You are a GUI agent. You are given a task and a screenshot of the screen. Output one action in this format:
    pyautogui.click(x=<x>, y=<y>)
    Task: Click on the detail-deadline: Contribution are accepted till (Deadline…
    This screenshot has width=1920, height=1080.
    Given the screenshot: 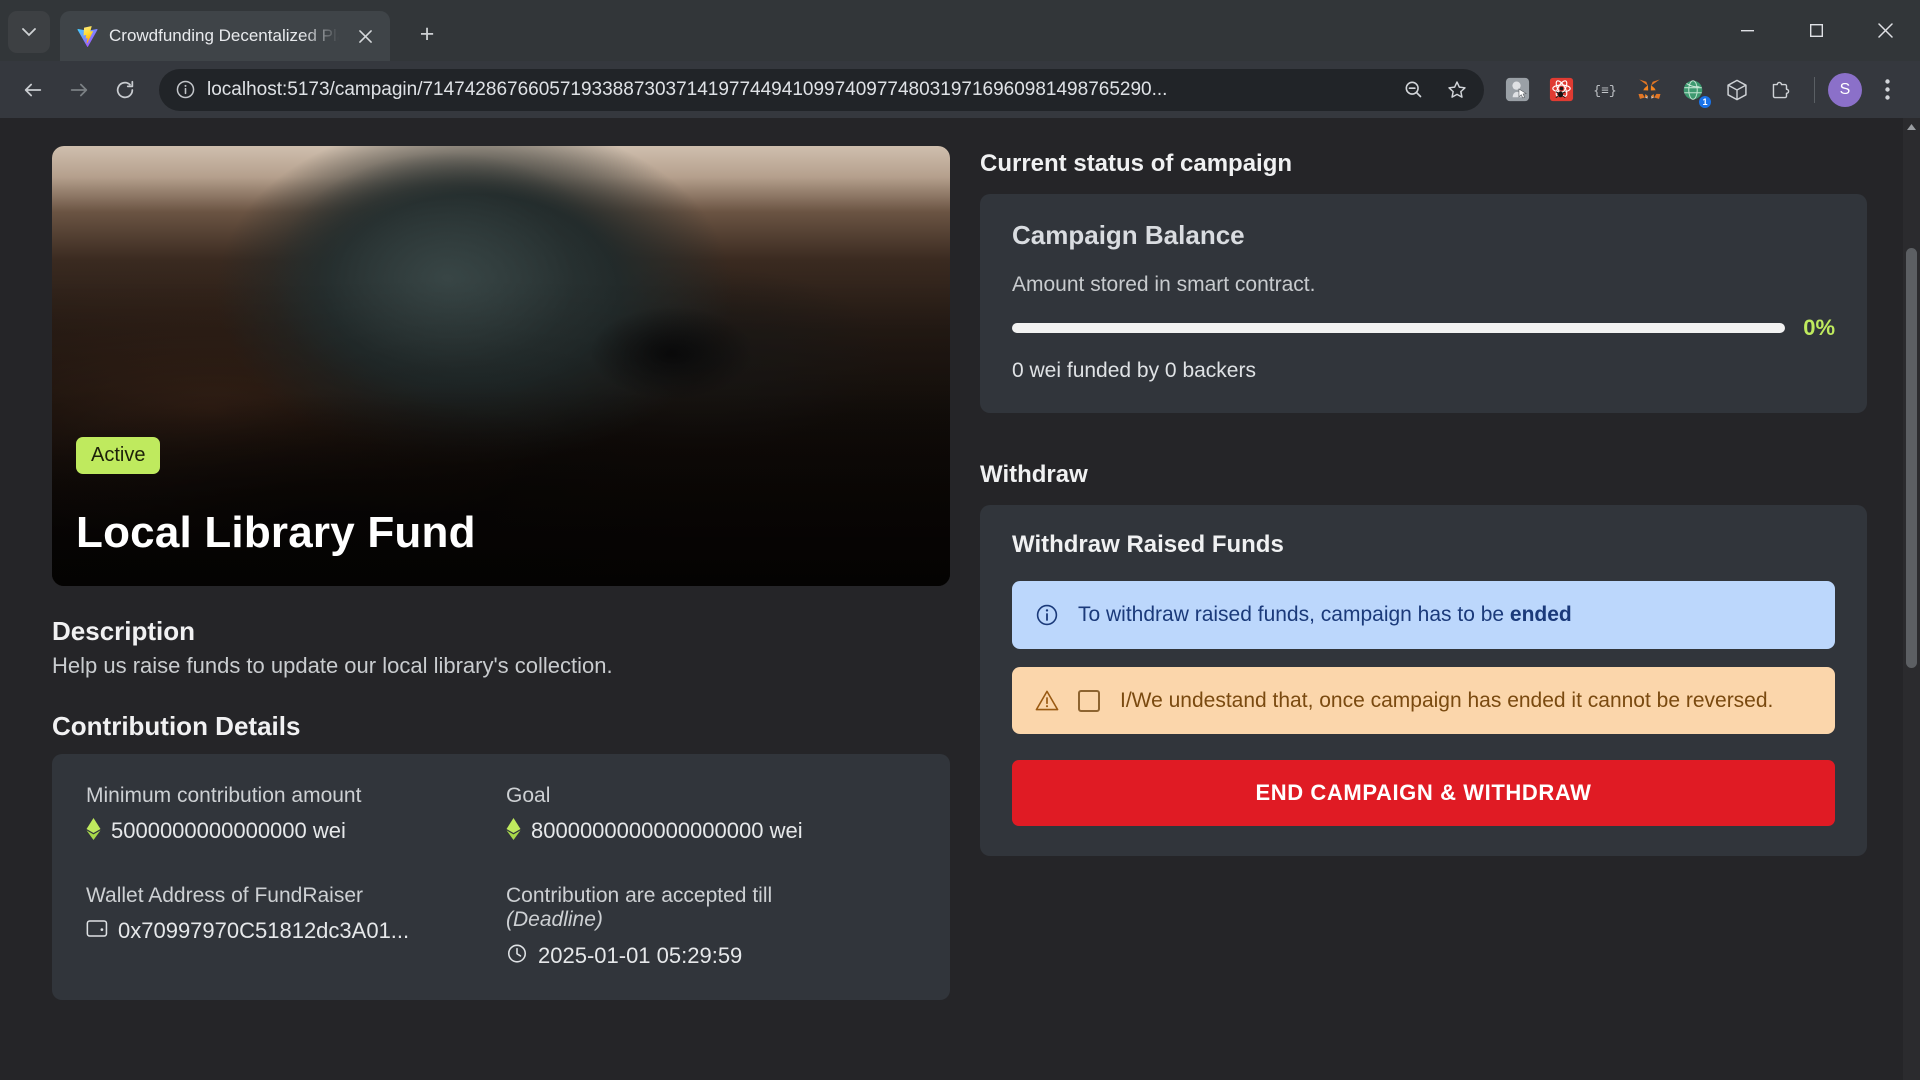 What is the action you would take?
    pyautogui.click(x=711, y=927)
    